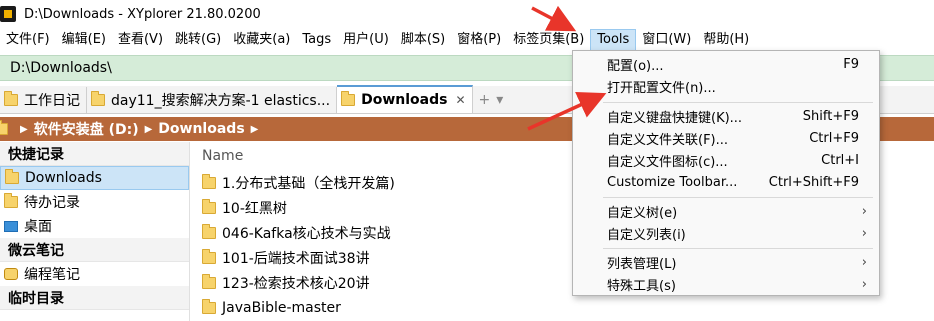  I want to click on file-name: 1.分布式基础（全栈开发篇), so click(308, 183).